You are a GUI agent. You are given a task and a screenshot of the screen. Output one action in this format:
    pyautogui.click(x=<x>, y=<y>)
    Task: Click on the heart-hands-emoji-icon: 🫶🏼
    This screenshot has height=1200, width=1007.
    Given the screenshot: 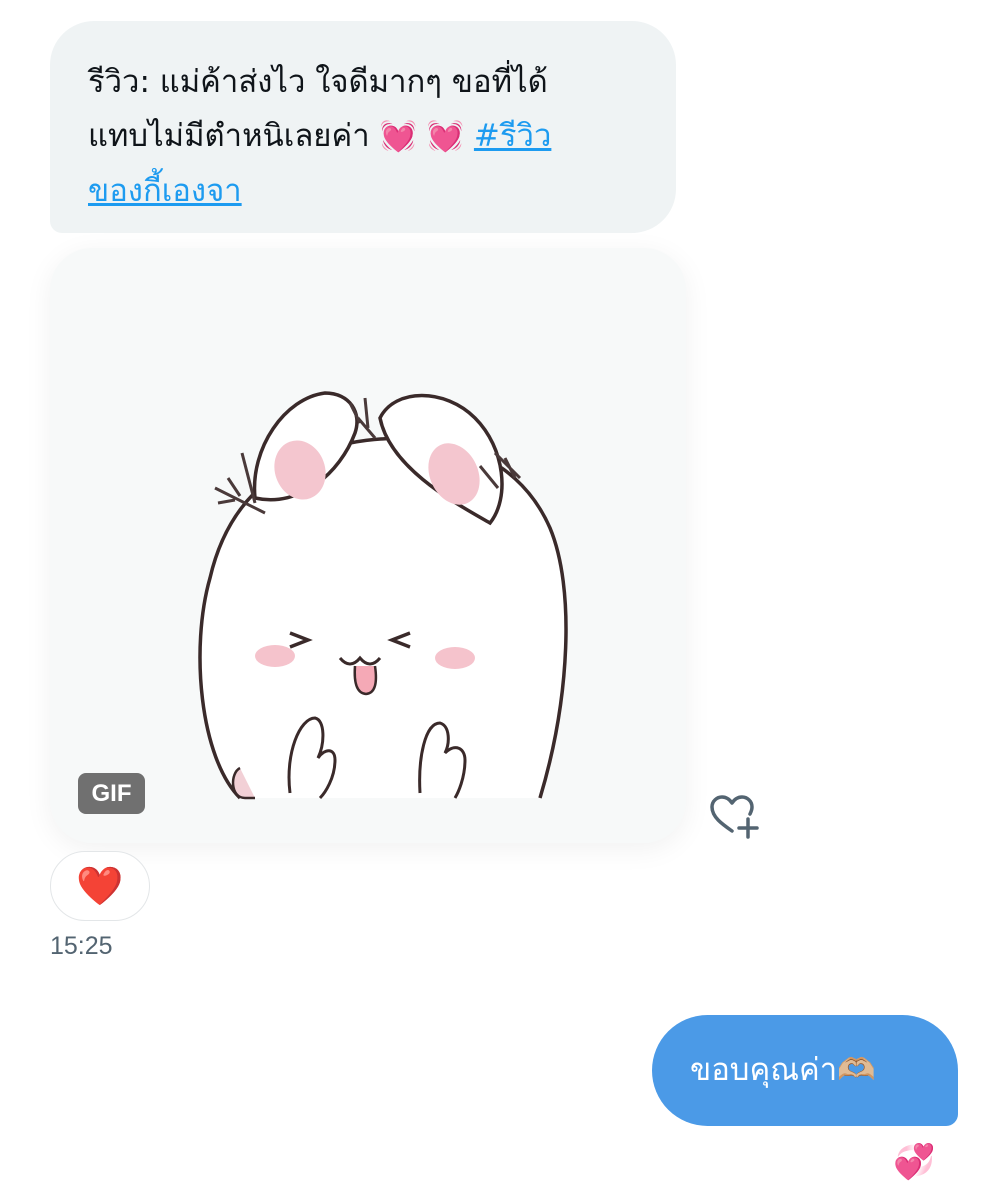 What is the action you would take?
    pyautogui.click(x=856, y=1070)
    